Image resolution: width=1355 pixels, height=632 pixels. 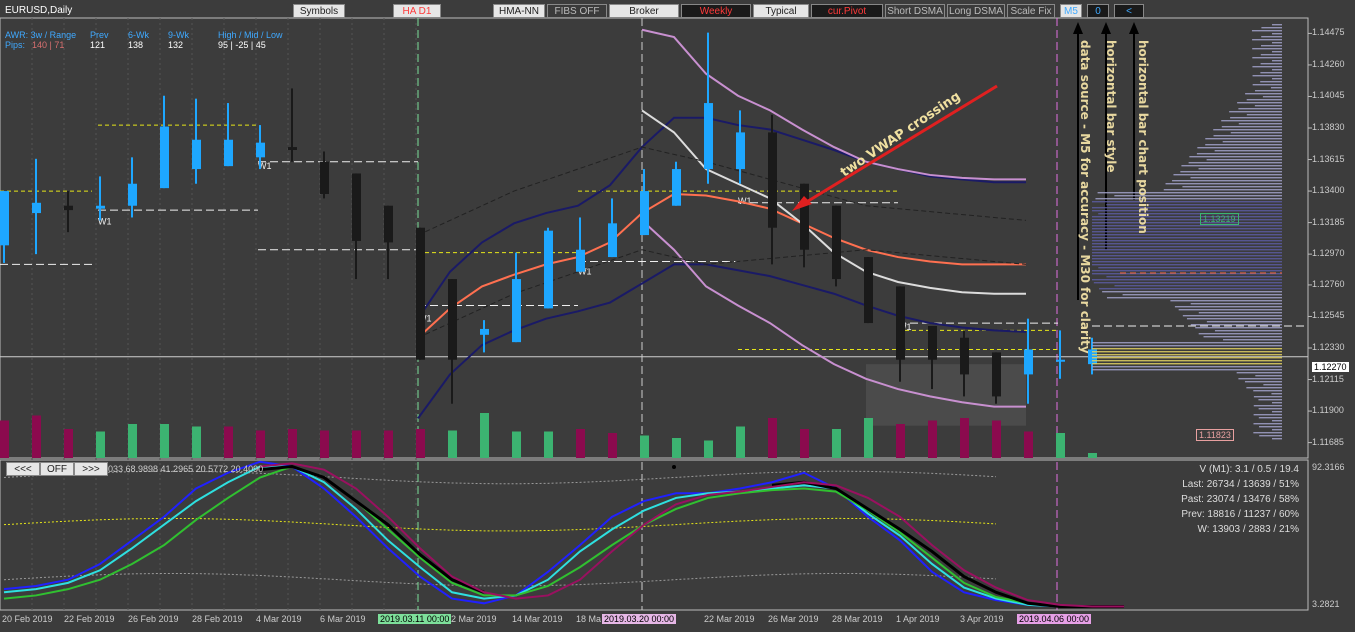 What do you see at coordinates (91, 469) in the screenshot?
I see `next-button: >>>` at bounding box center [91, 469].